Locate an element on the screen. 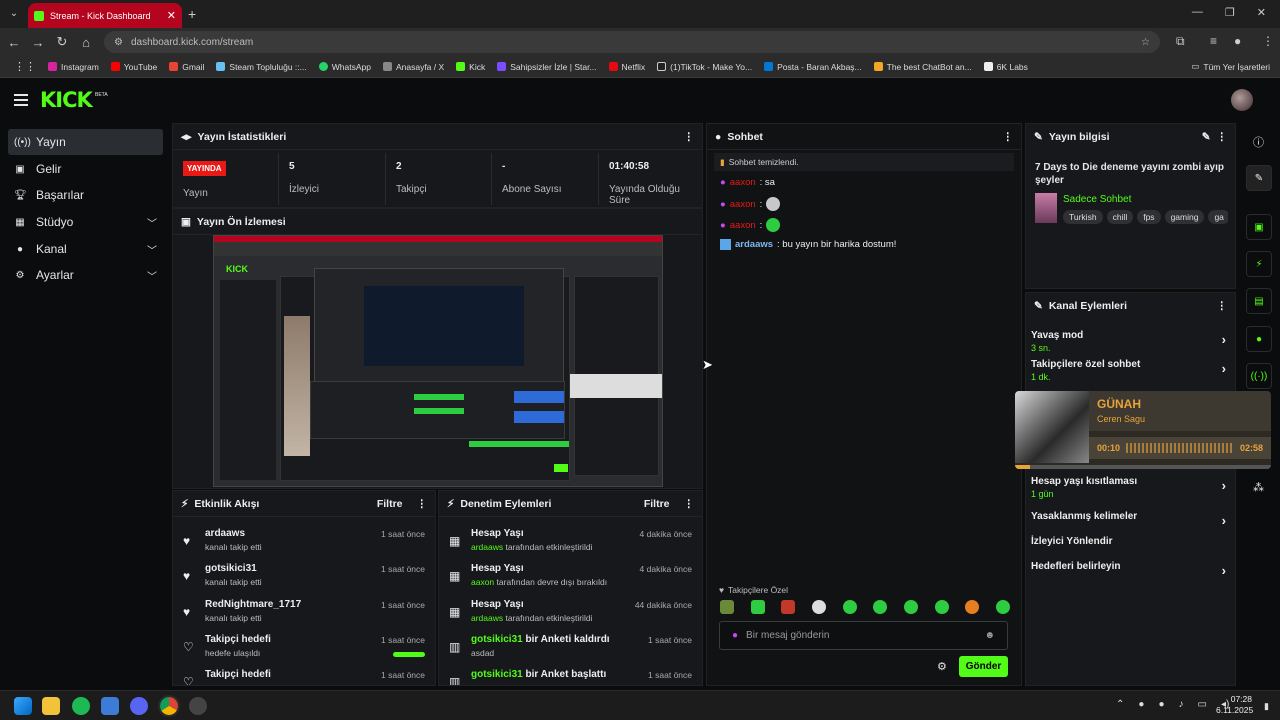 The height and width of the screenshot is (720, 1280). network-icon: ▭ is located at coordinates (1201, 704).